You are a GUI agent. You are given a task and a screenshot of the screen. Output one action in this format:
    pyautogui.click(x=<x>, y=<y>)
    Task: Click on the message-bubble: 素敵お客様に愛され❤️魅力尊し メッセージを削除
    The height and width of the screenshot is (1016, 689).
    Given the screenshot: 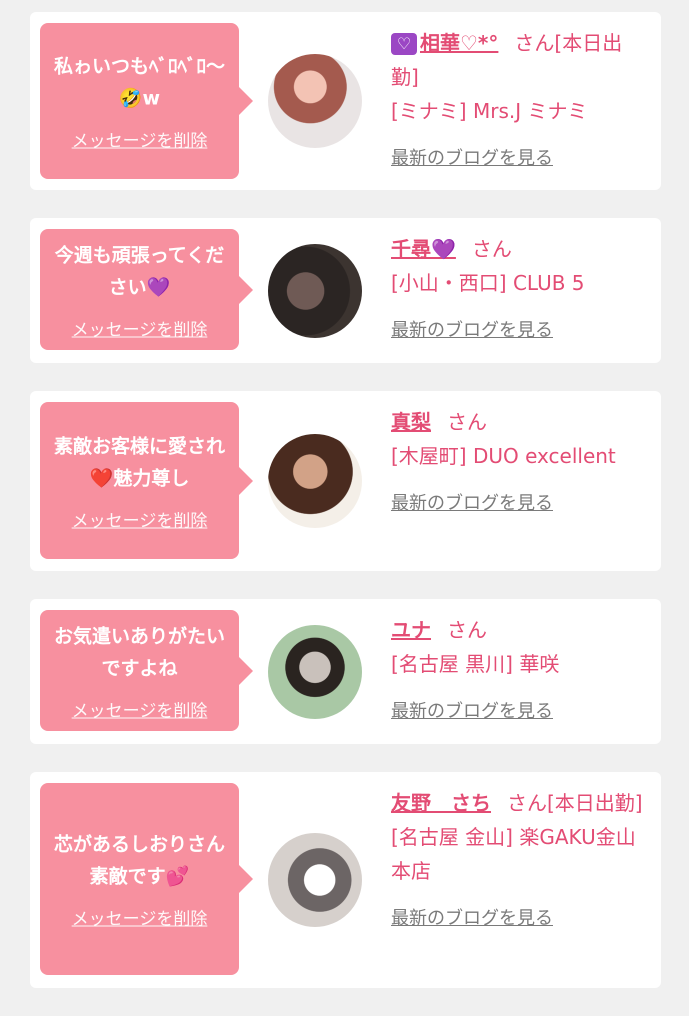 What is the action you would take?
    pyautogui.click(x=146, y=480)
    